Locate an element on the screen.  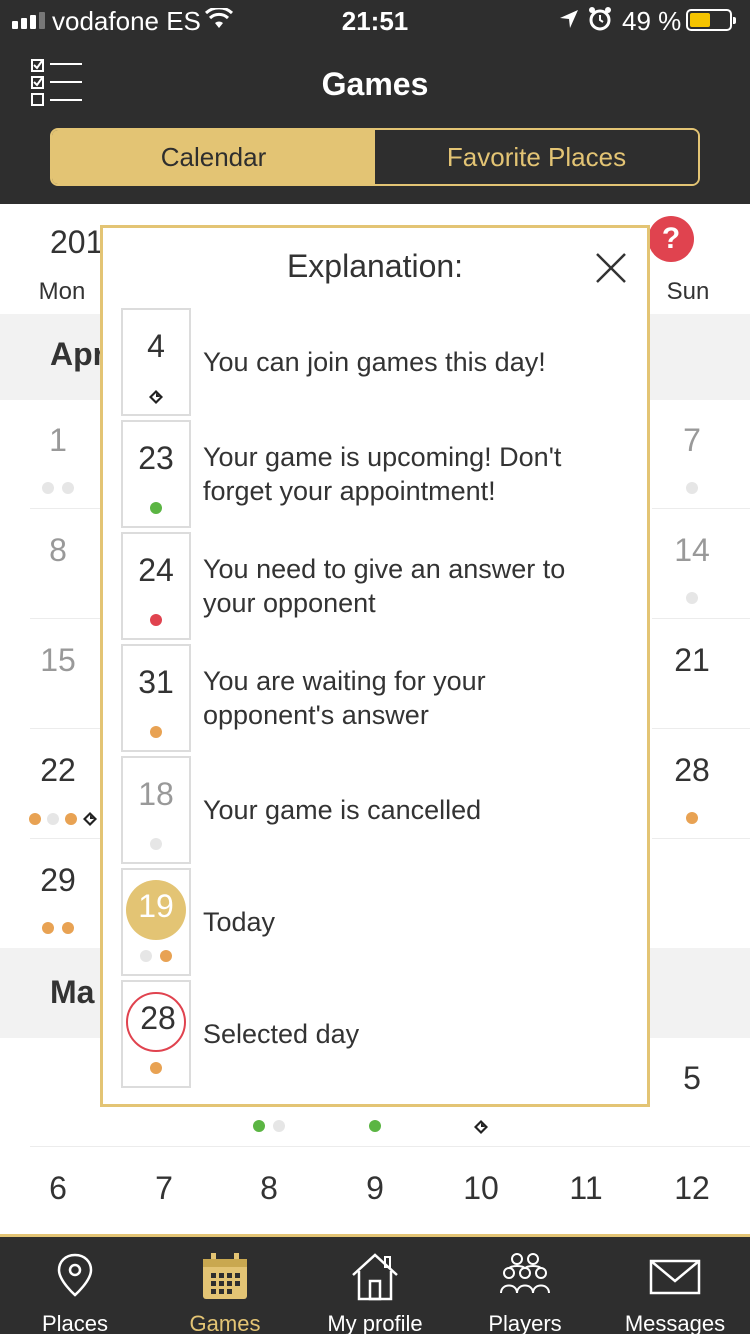
tab-games: Games is located at coordinates (225, 1285).